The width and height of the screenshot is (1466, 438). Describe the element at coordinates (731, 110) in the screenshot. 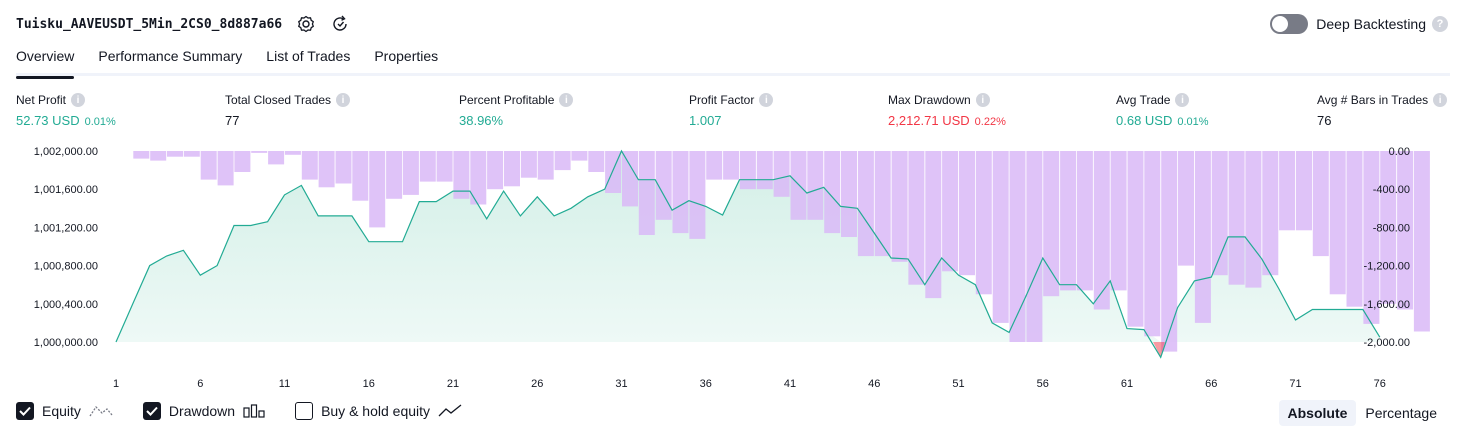

I see `metric-profit-factor: Profit Factor i 1.007` at that location.